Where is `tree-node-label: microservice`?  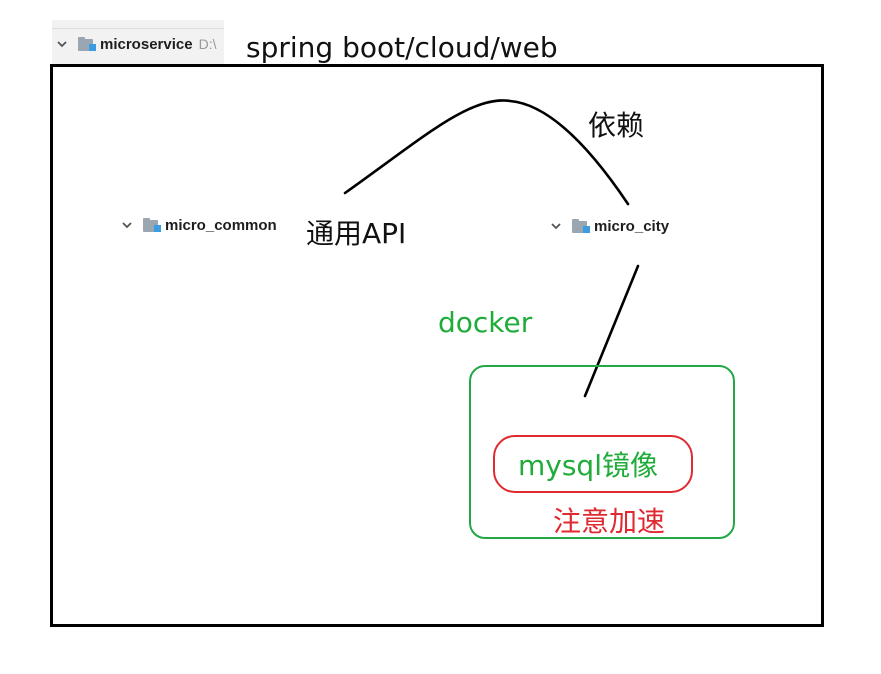
tree-node-label: microservice is located at coordinates (146, 44).